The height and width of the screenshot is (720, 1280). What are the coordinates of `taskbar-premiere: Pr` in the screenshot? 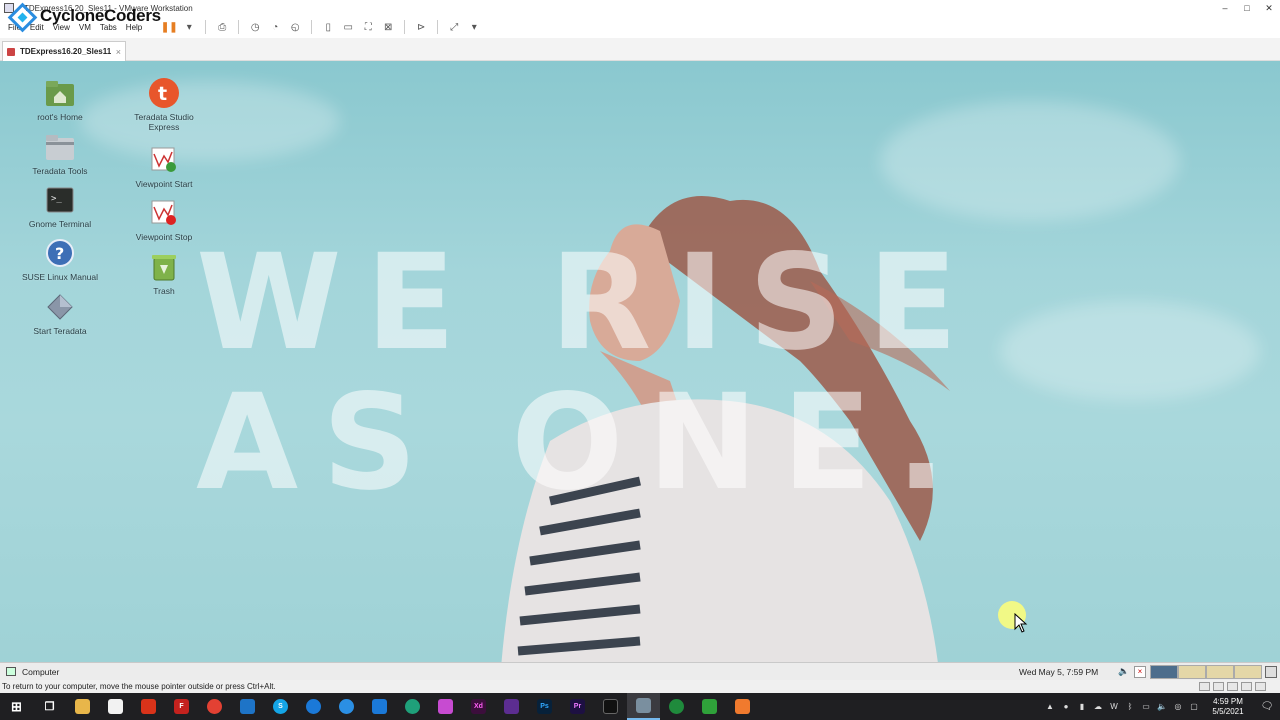 It's located at (577, 706).